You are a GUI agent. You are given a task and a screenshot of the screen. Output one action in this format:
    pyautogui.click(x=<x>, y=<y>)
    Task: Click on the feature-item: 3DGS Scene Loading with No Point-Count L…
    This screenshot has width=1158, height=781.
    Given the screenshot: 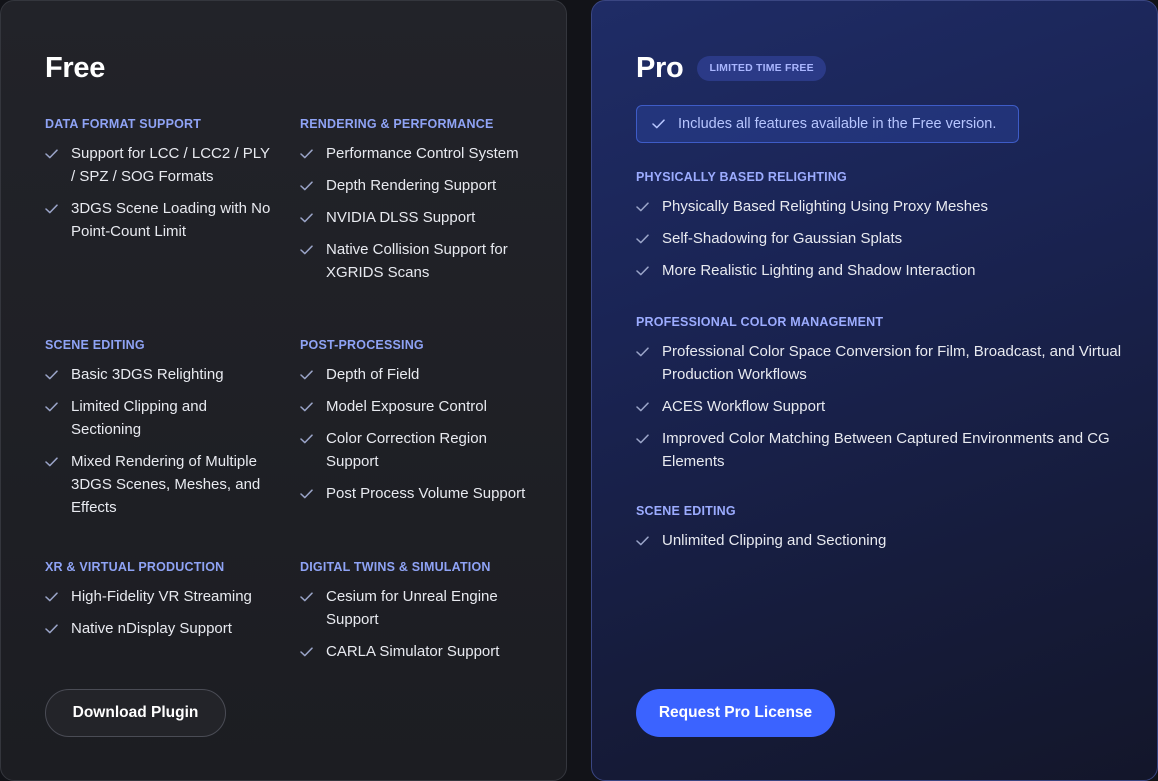 What is the action you would take?
    pyautogui.click(x=160, y=220)
    